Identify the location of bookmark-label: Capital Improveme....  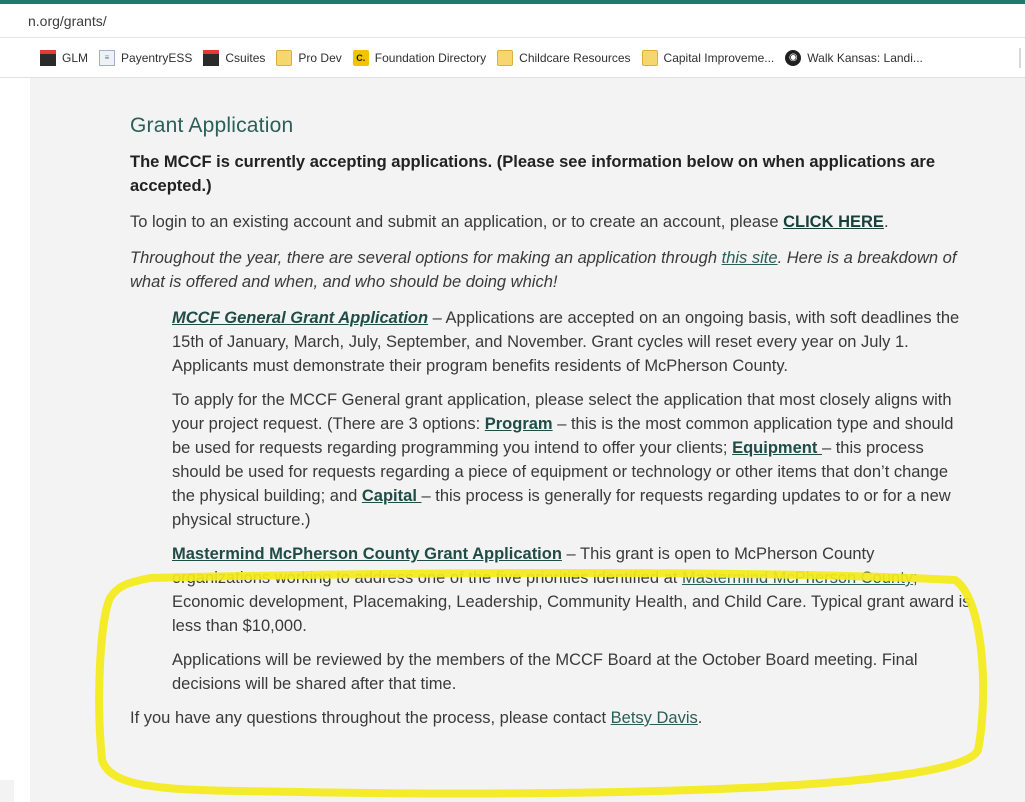
(719, 57).